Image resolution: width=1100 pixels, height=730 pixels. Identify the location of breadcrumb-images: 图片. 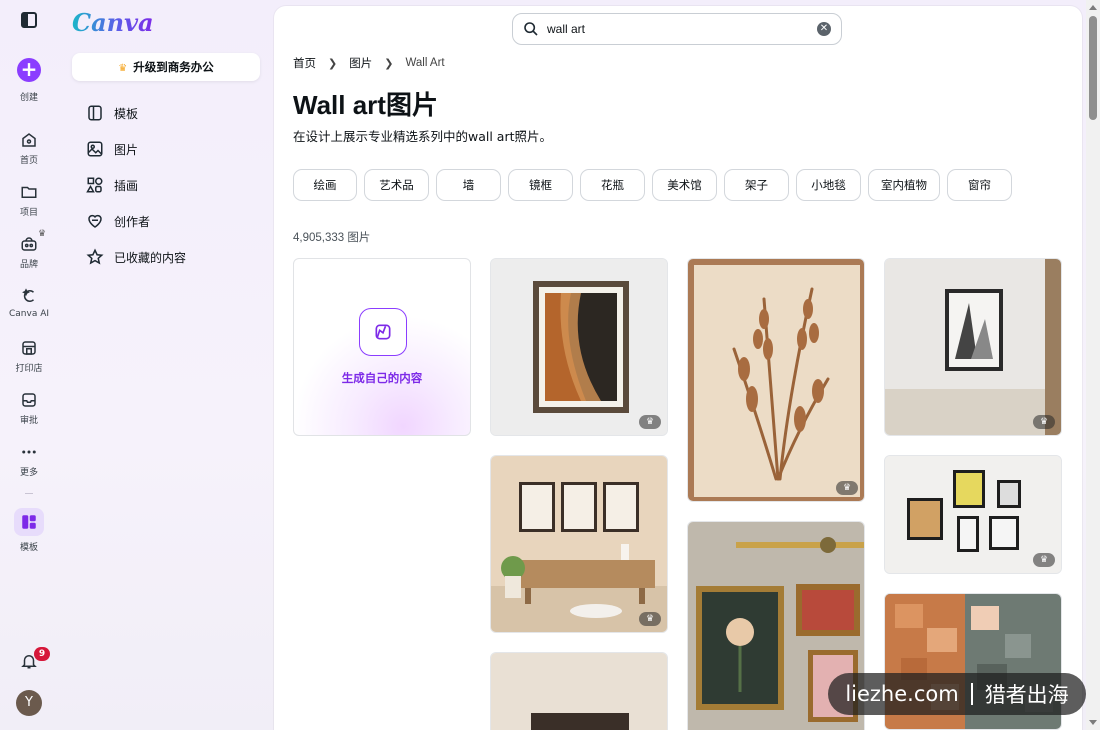
(360, 63).